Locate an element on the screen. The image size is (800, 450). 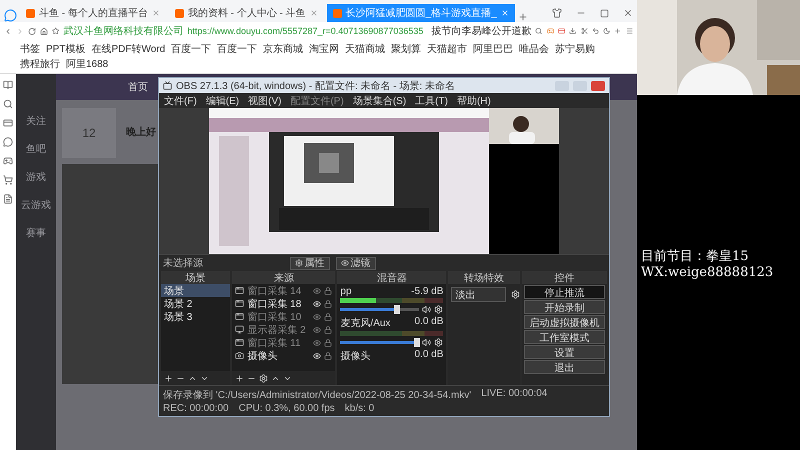
menu-item: 工具(T) is located at coordinates (431, 101).